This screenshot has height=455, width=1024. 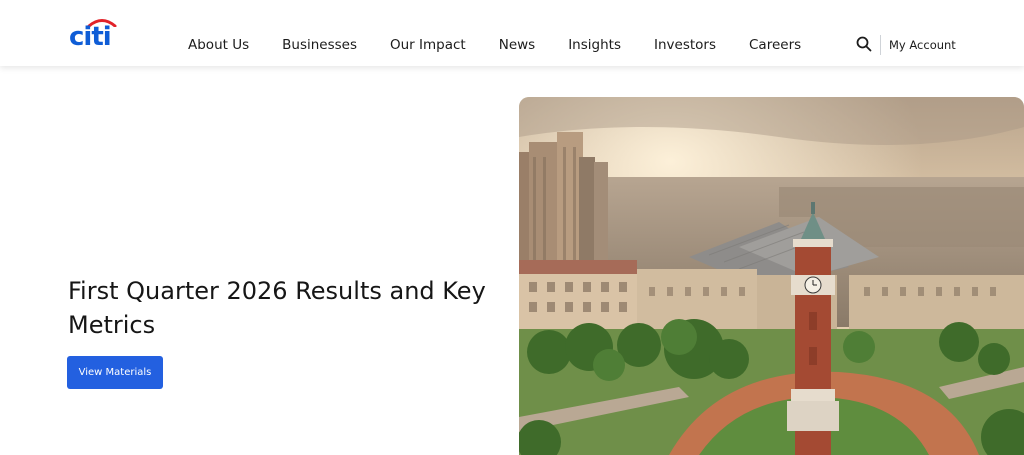 I want to click on citi-logo: citi, so click(x=96, y=35).